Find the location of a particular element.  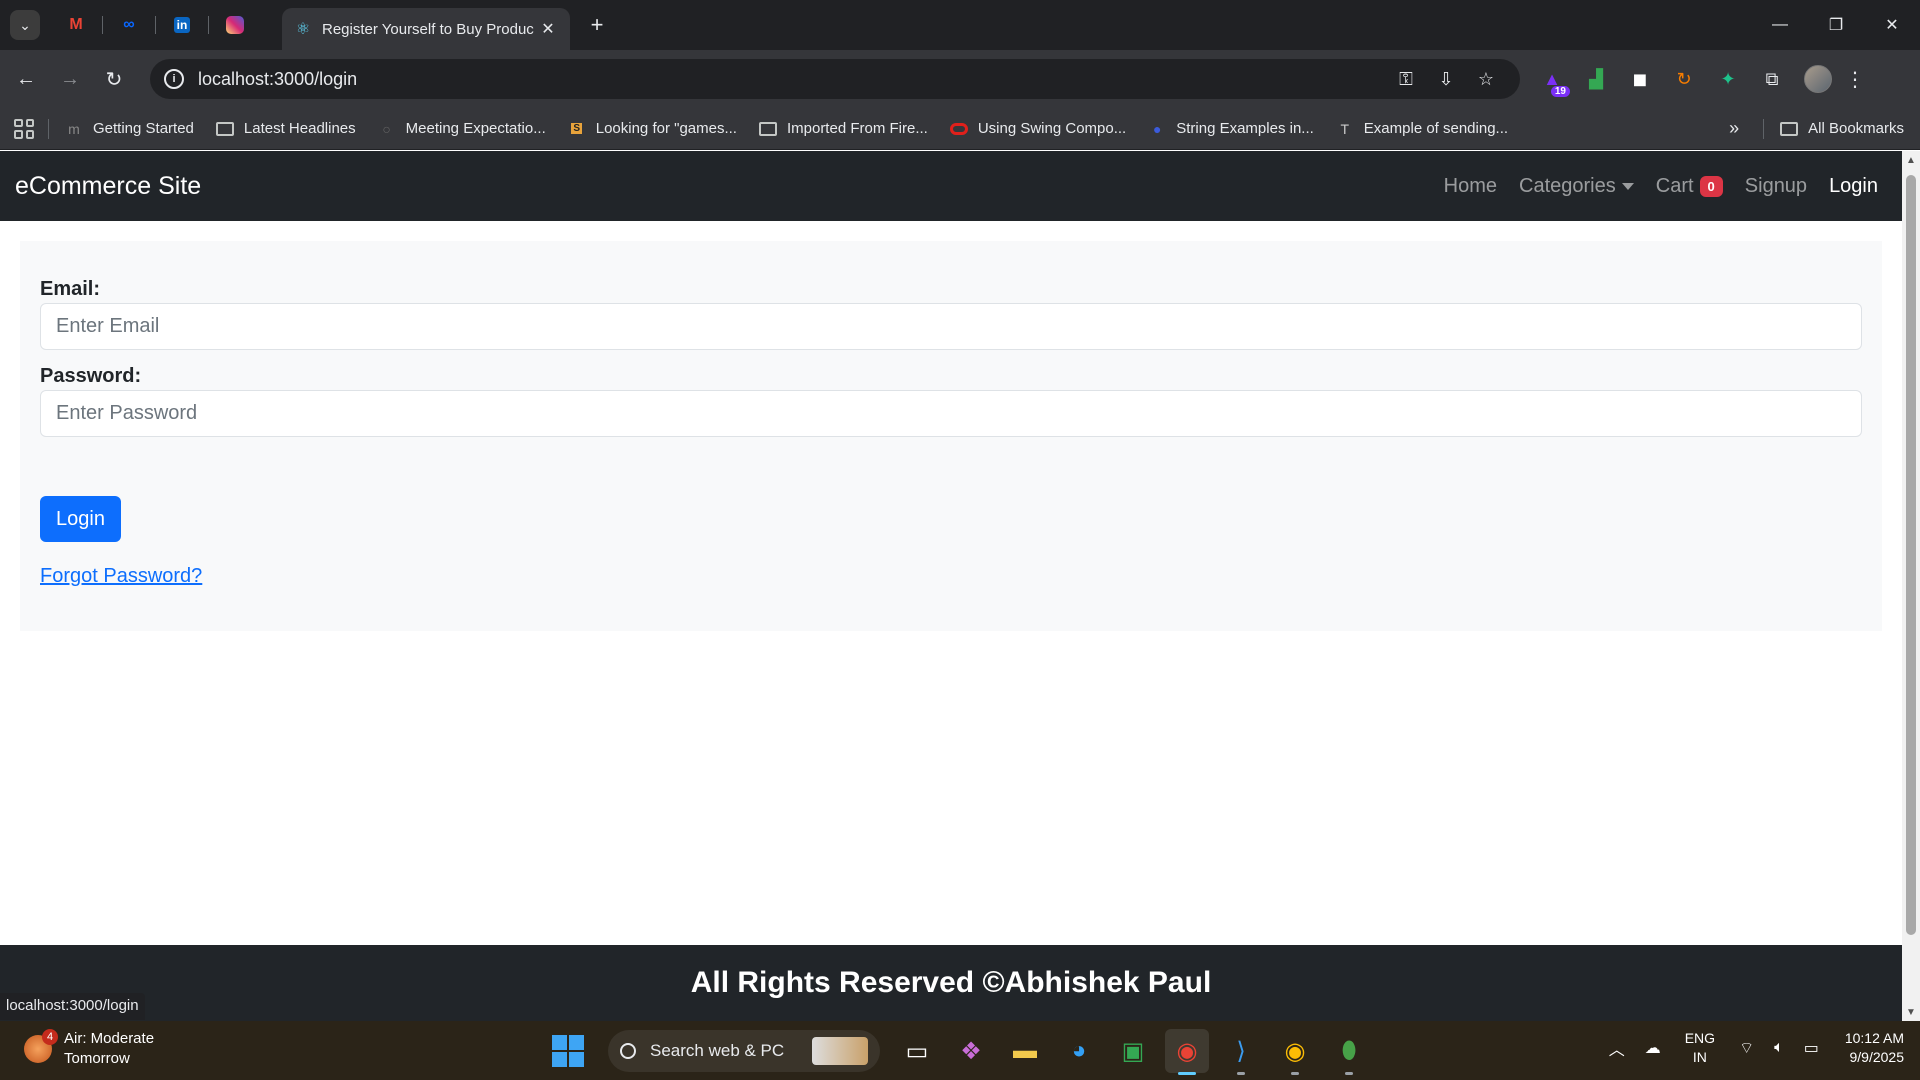

extension-rocket-icon: ✦ is located at coordinates (1728, 79).